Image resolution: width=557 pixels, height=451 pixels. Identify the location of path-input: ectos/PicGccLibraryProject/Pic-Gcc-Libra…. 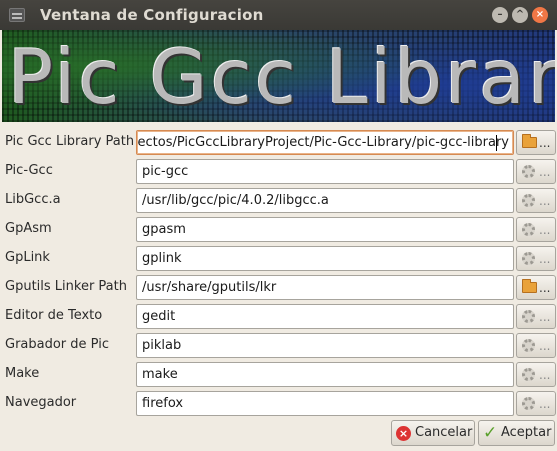
(325, 142).